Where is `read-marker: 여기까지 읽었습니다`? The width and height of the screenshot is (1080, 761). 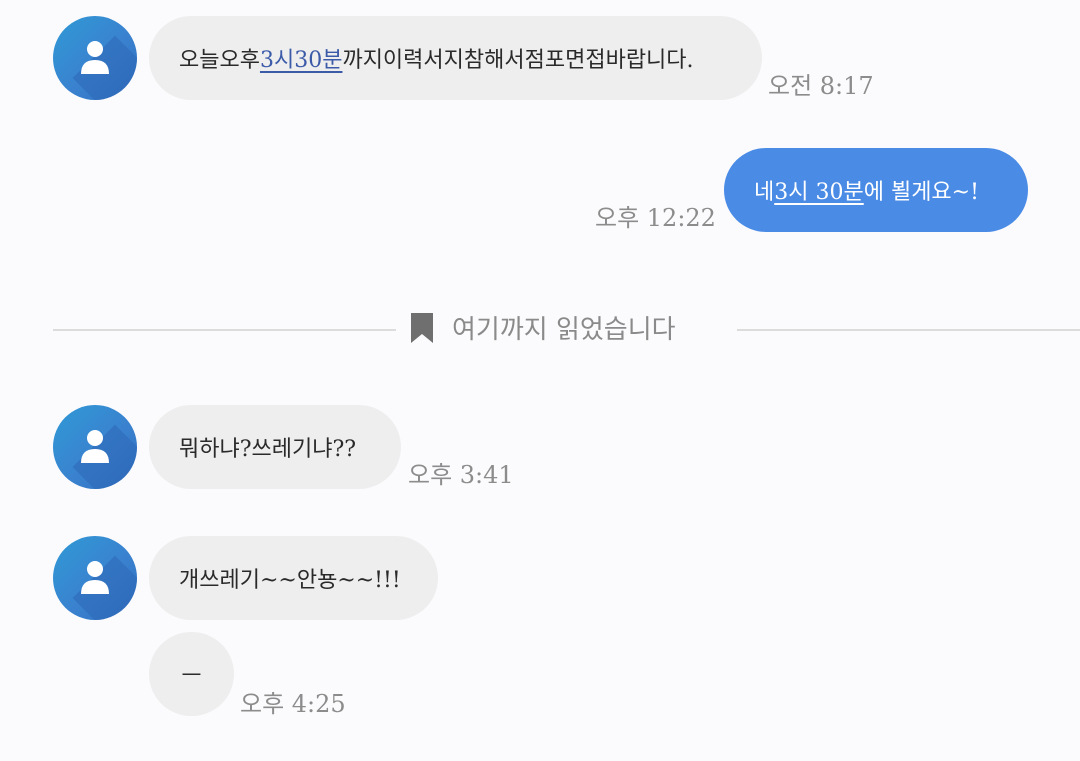 read-marker: 여기까지 읽었습니다 is located at coordinates (543, 327).